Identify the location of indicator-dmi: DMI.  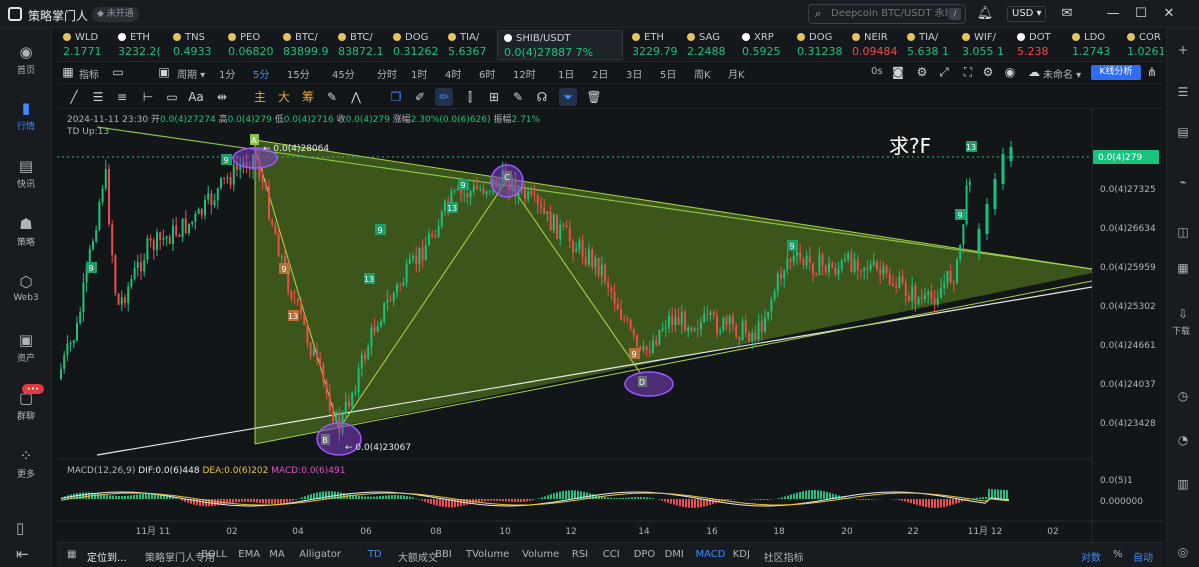
(674, 554).